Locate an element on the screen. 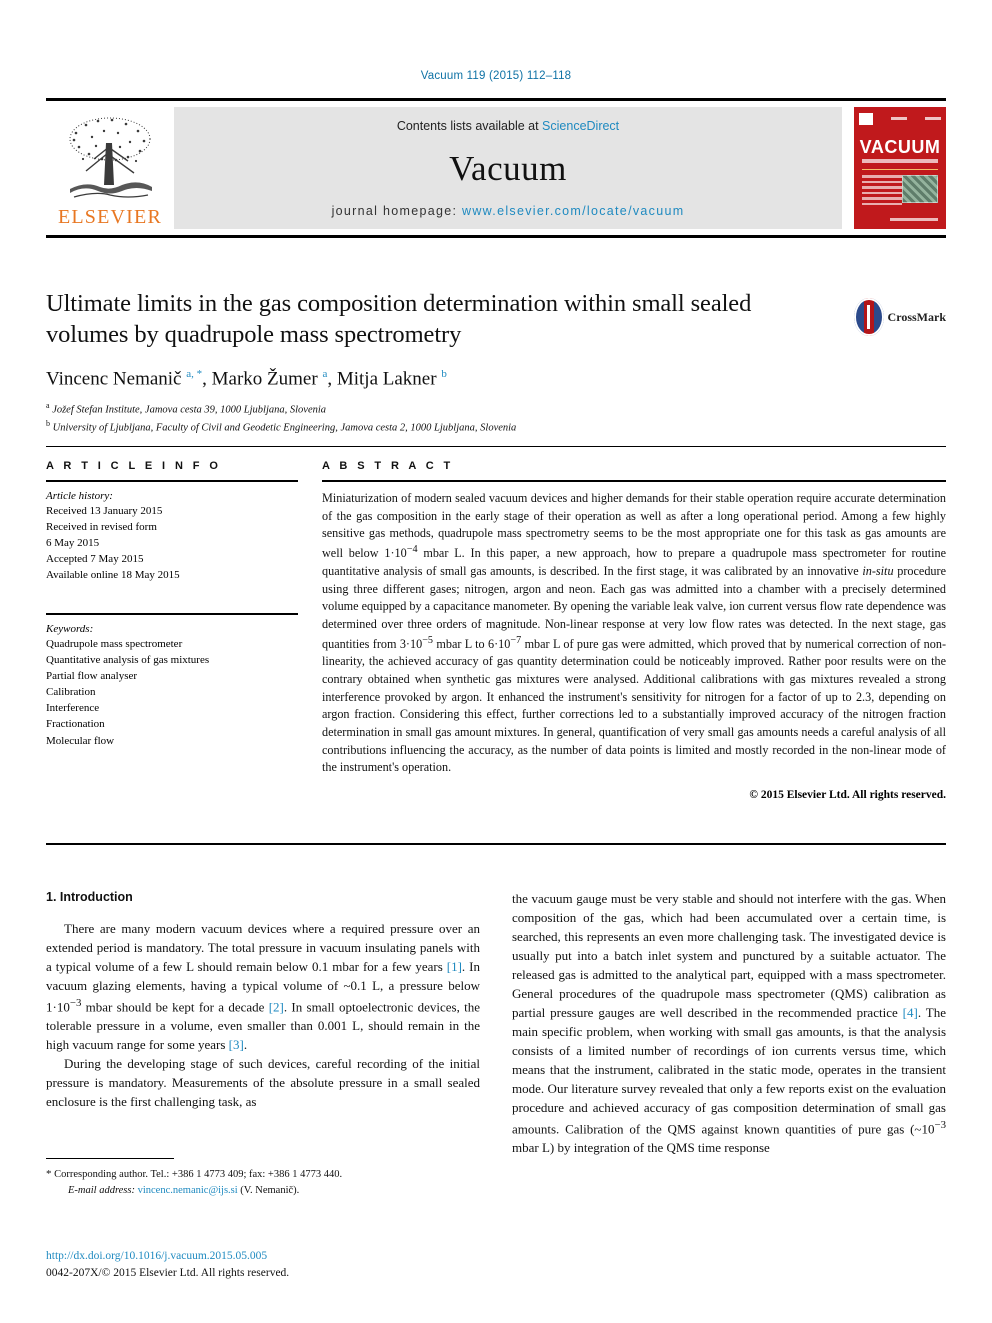 This screenshot has height=1323, width=992. cover-date-meta is located at coordinates (933, 118).